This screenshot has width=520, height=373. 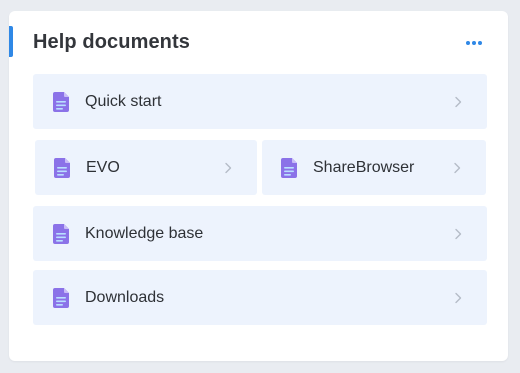 What do you see at coordinates (260, 297) in the screenshot?
I see `help-item-downloads: Downloads` at bounding box center [260, 297].